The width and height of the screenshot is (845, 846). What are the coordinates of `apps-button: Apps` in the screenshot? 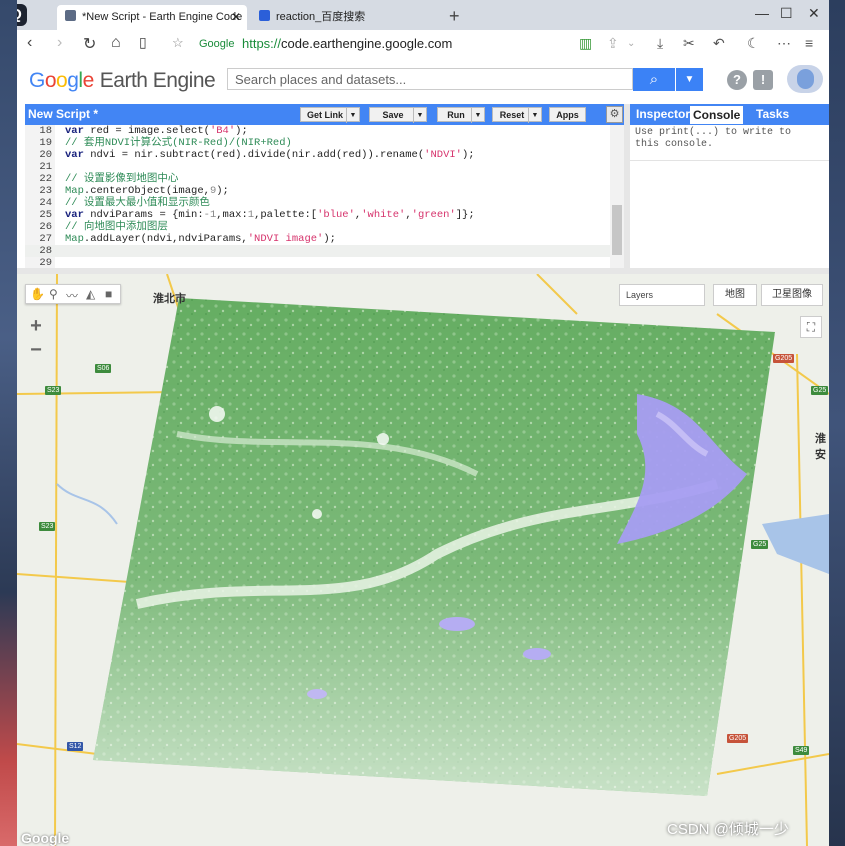 It's located at (567, 114).